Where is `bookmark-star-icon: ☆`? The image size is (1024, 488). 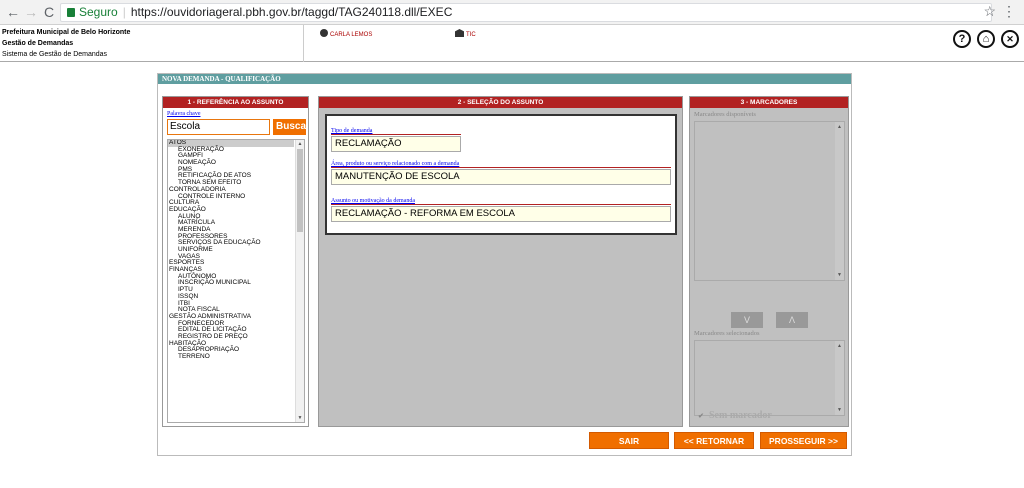
bookmark-star-icon: ☆ is located at coordinates (989, 11).